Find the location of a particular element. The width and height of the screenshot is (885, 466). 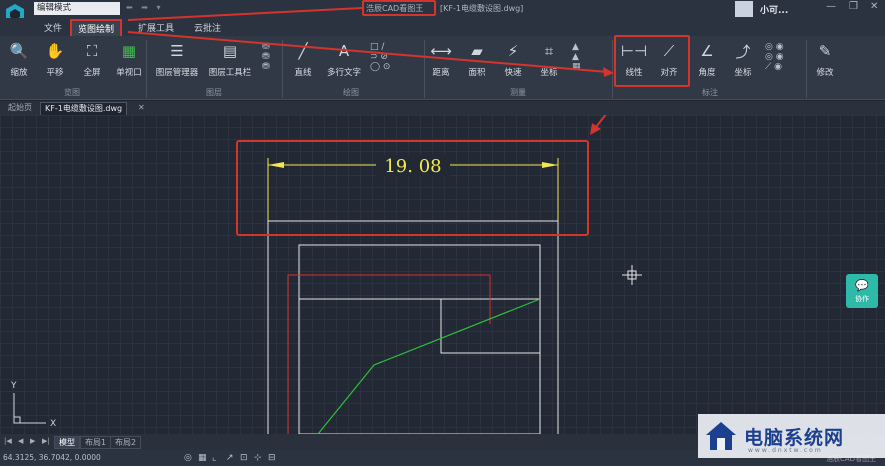

watermark-title: 电脑系统网 is located at coordinates (794, 437).